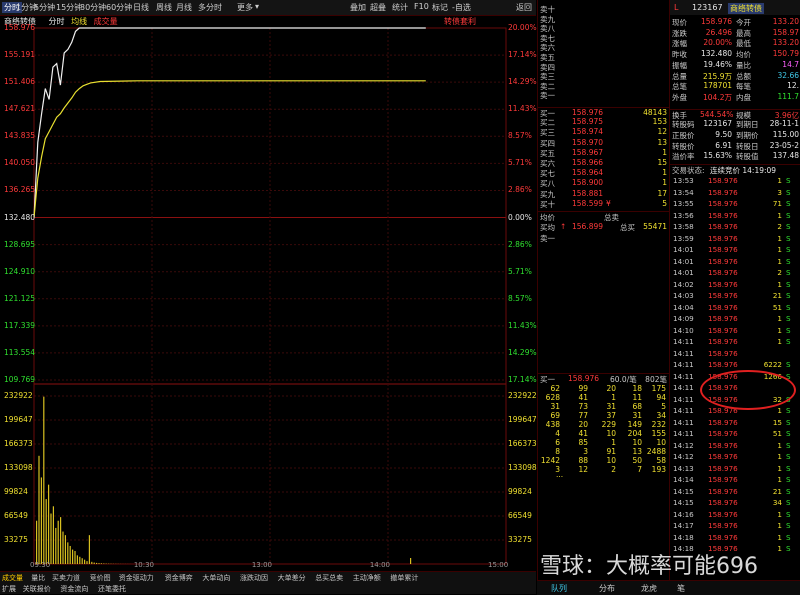 Image resolution: width=800 pixels, height=595 pixels. Describe the element at coordinates (12, 578) in the screenshot. I see `indicator-tab-0: 成交量` at that location.